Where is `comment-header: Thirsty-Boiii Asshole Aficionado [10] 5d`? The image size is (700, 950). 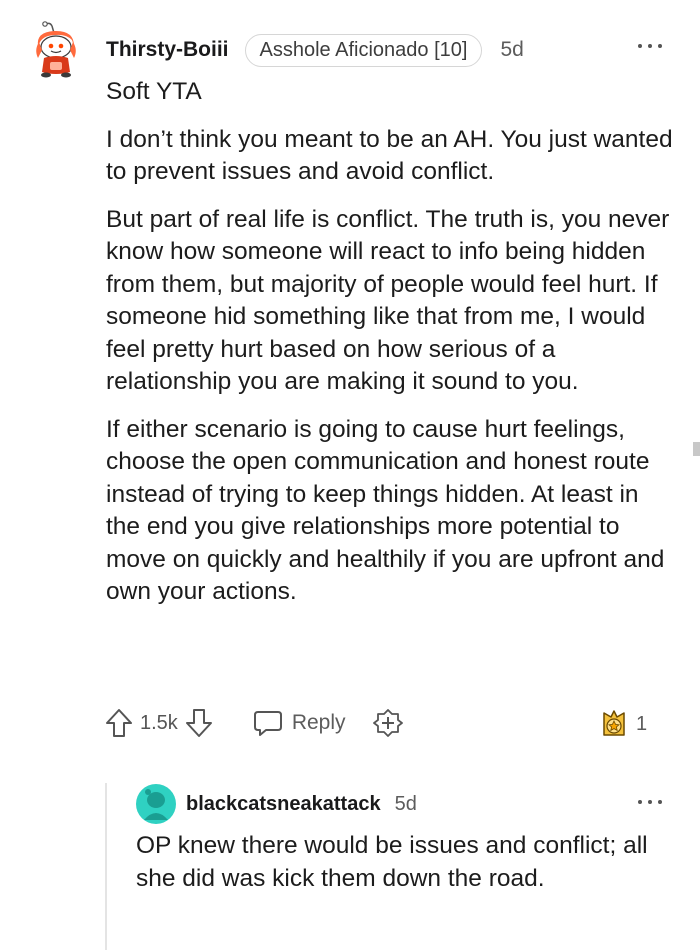 comment-header: Thirsty-Boiii Asshole Aficionado [10] 5d is located at coordinates (315, 50).